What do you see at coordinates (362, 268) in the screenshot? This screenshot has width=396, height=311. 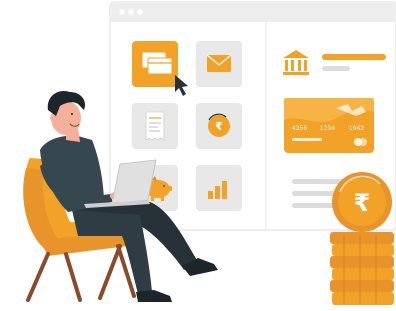 I see `coin-stack` at bounding box center [362, 268].